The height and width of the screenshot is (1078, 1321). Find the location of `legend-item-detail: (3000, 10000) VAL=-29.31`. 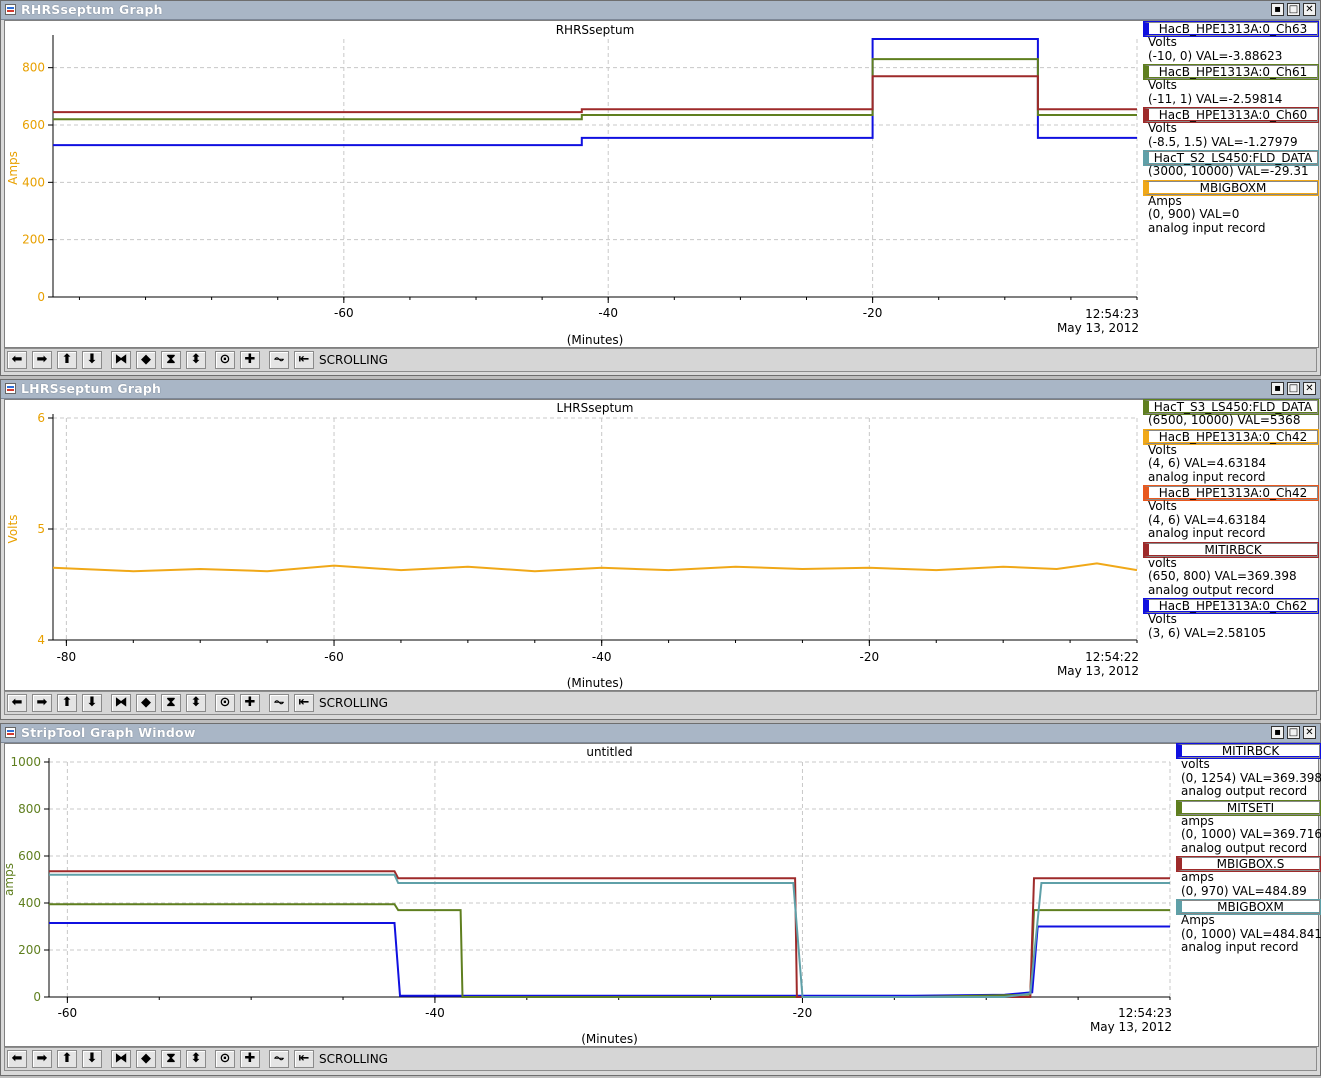

legend-item-detail: (3000, 10000) VAL=-29.31 is located at coordinates (1228, 171).